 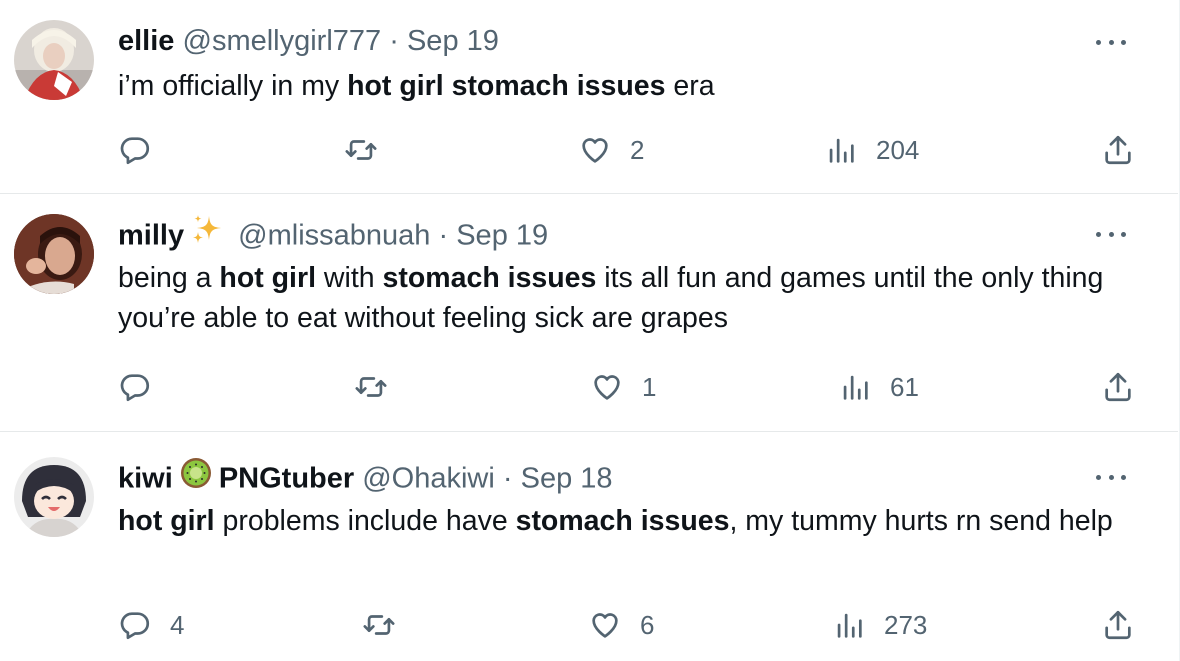 What do you see at coordinates (878, 387) in the screenshot?
I see `views-button: 61` at bounding box center [878, 387].